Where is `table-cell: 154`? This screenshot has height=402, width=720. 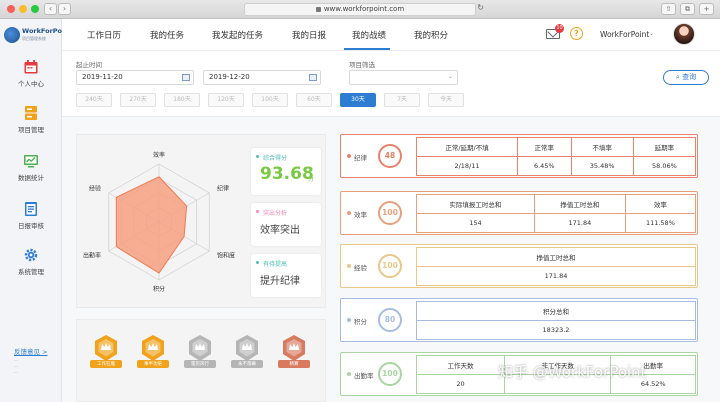
table-cell: 154 is located at coordinates (475, 223).